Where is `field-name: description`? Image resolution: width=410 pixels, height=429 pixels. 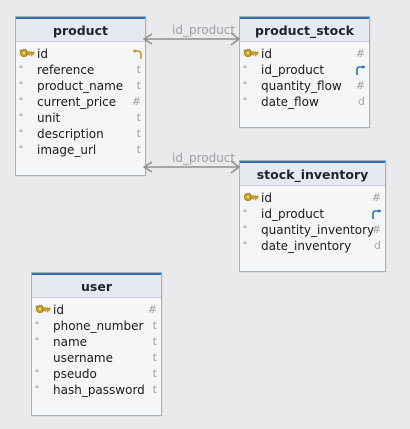
field-name: description is located at coordinates (70, 134).